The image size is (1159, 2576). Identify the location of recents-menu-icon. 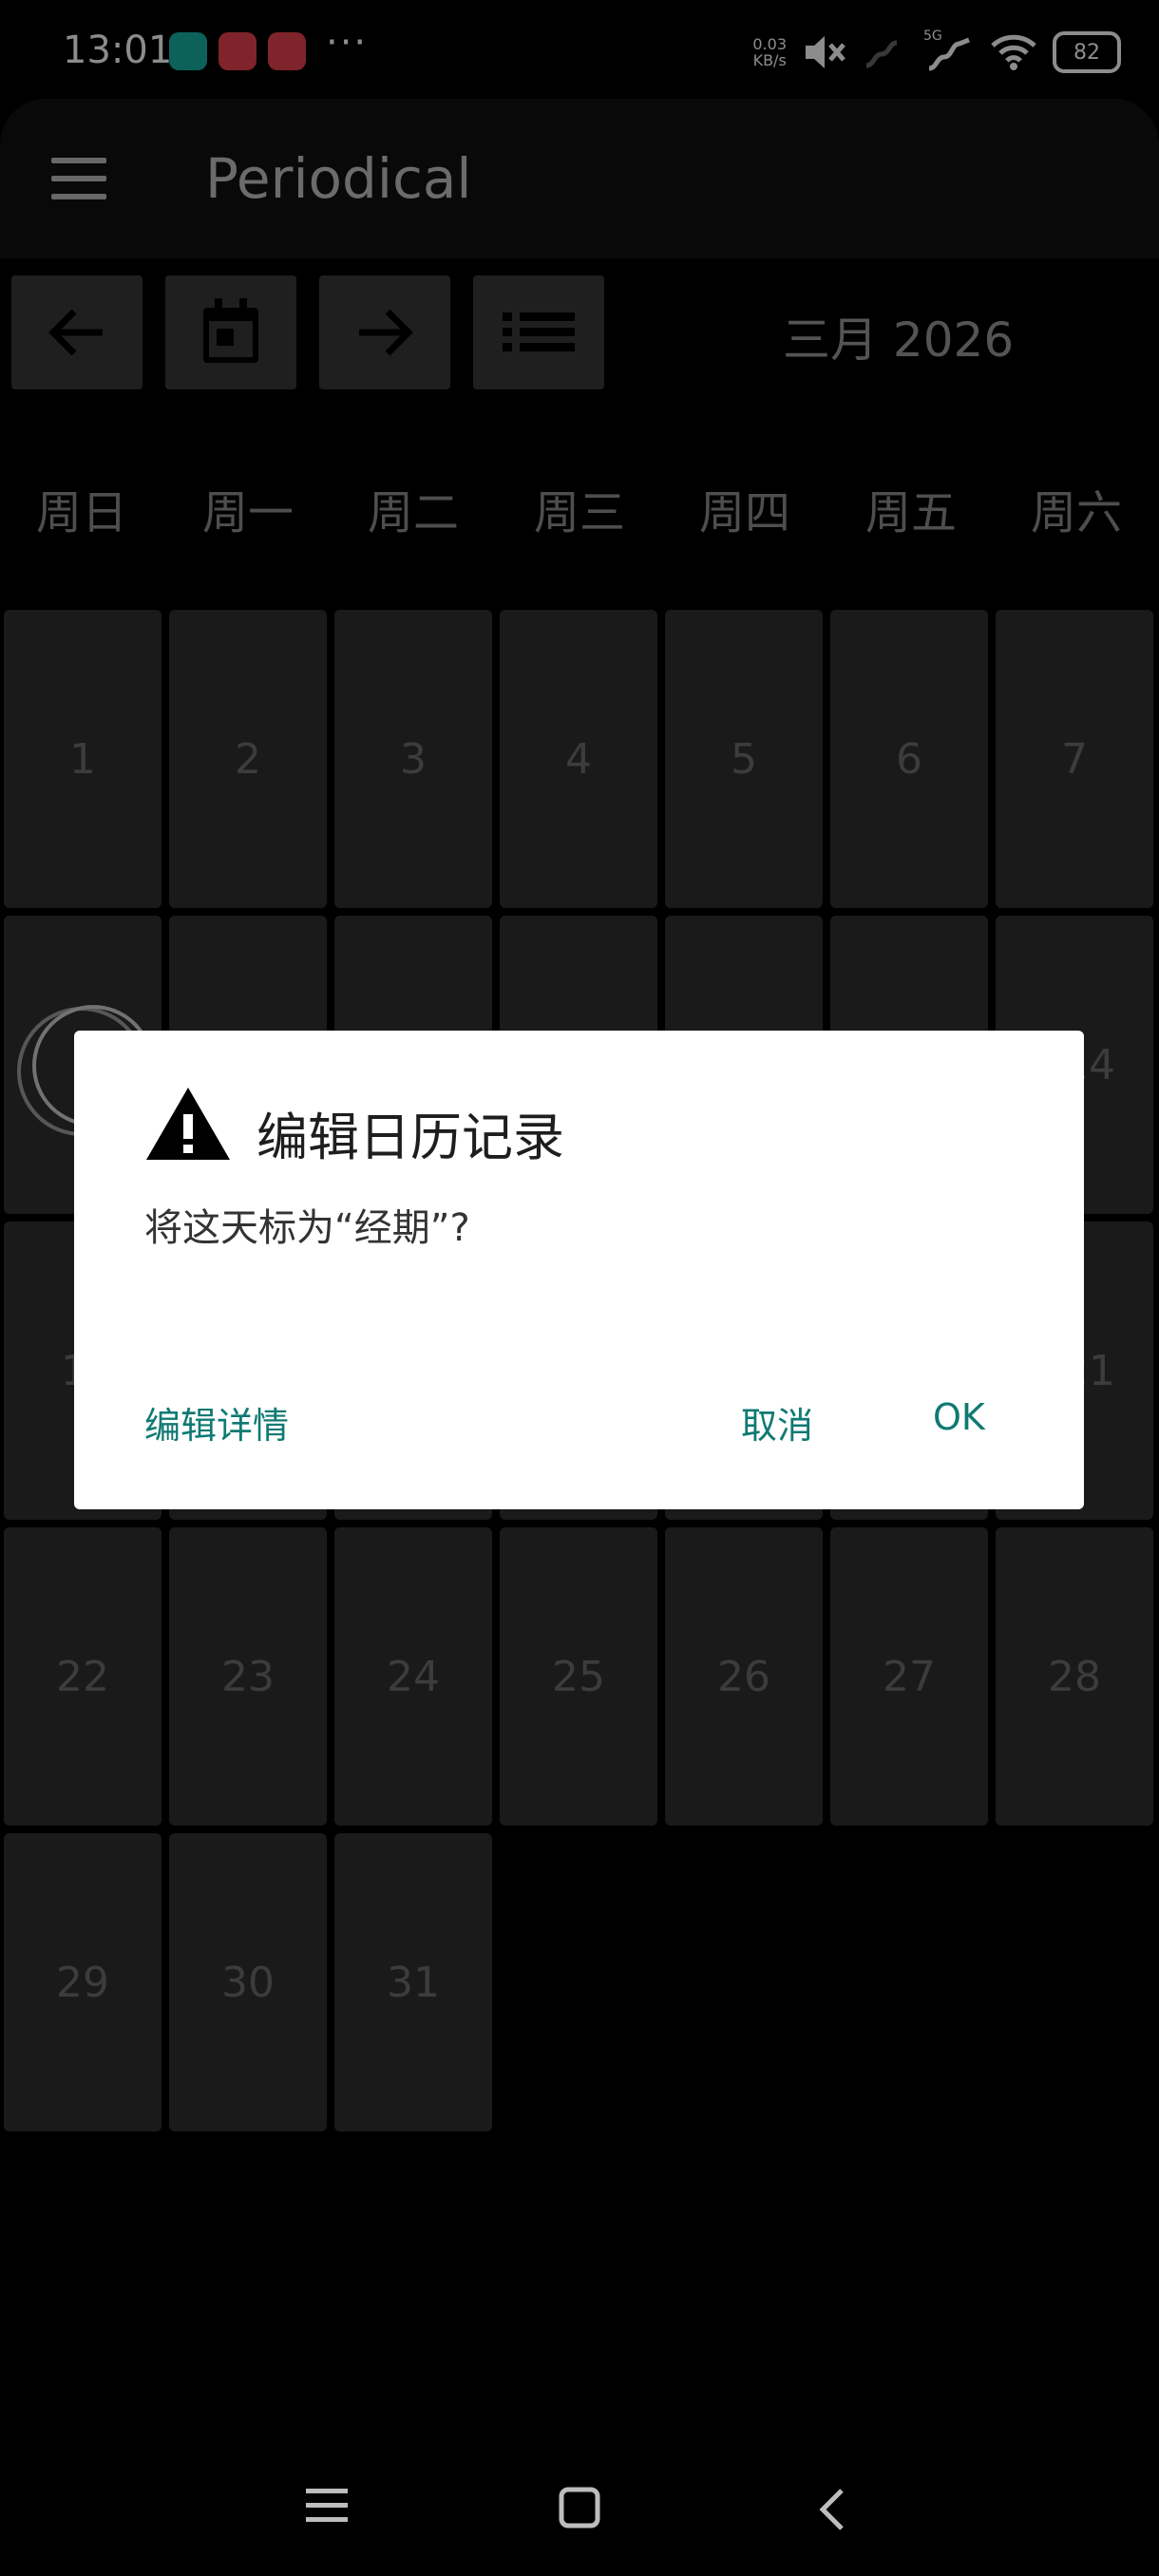
(327, 2506).